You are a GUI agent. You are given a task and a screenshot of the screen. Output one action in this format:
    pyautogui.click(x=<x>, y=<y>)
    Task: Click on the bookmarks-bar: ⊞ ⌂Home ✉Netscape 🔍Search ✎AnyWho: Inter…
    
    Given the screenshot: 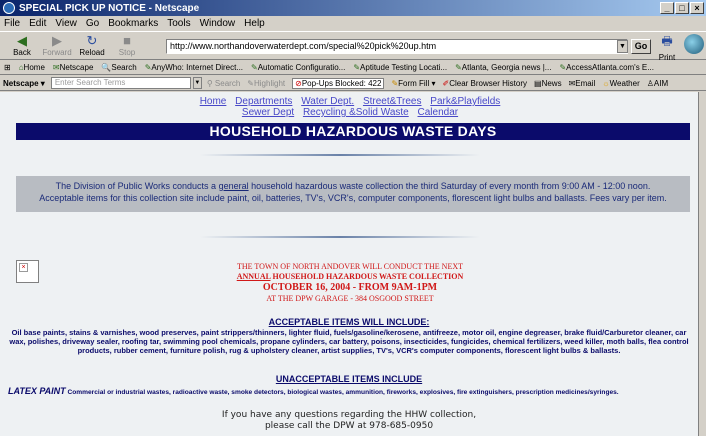 What is the action you would take?
    pyautogui.click(x=353, y=67)
    